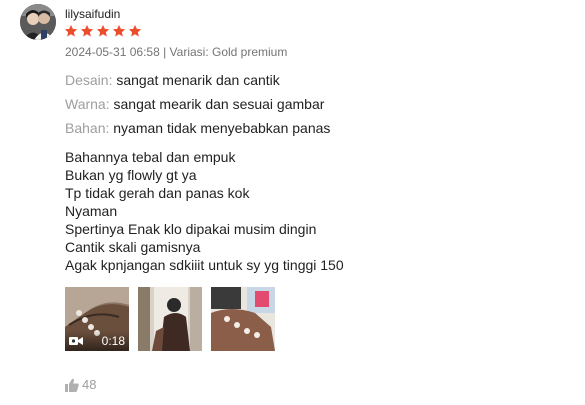 The height and width of the screenshot is (405, 585). Describe the element at coordinates (87, 128) in the screenshot. I see `attribute-key: Bahan:` at that location.